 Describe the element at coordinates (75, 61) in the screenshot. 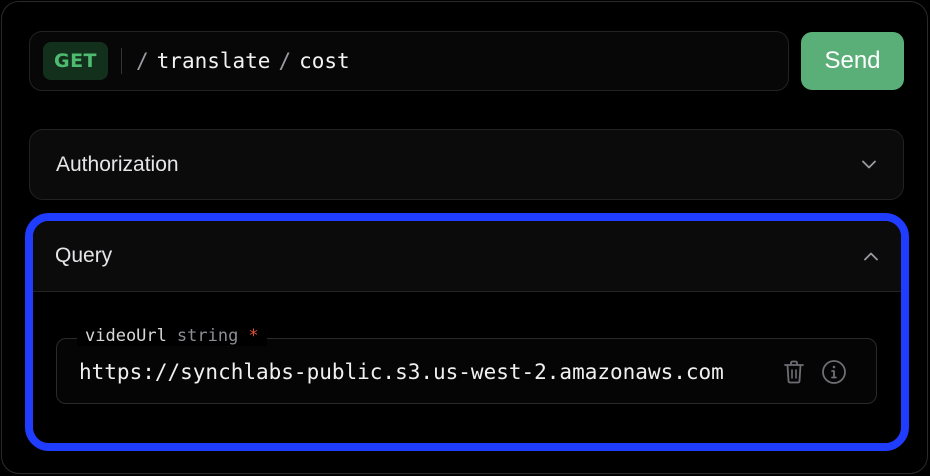

I see `method-badge: GET` at that location.